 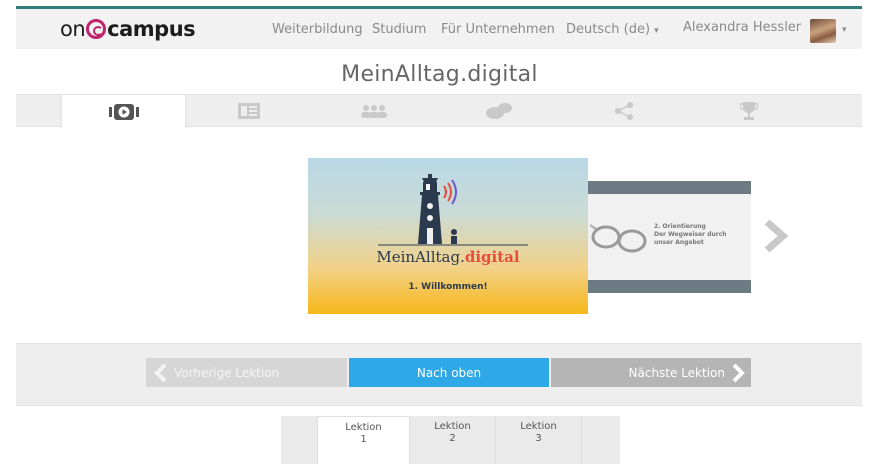 I want to click on previous-lesson-label: Vorherige Lektion, so click(x=227, y=372).